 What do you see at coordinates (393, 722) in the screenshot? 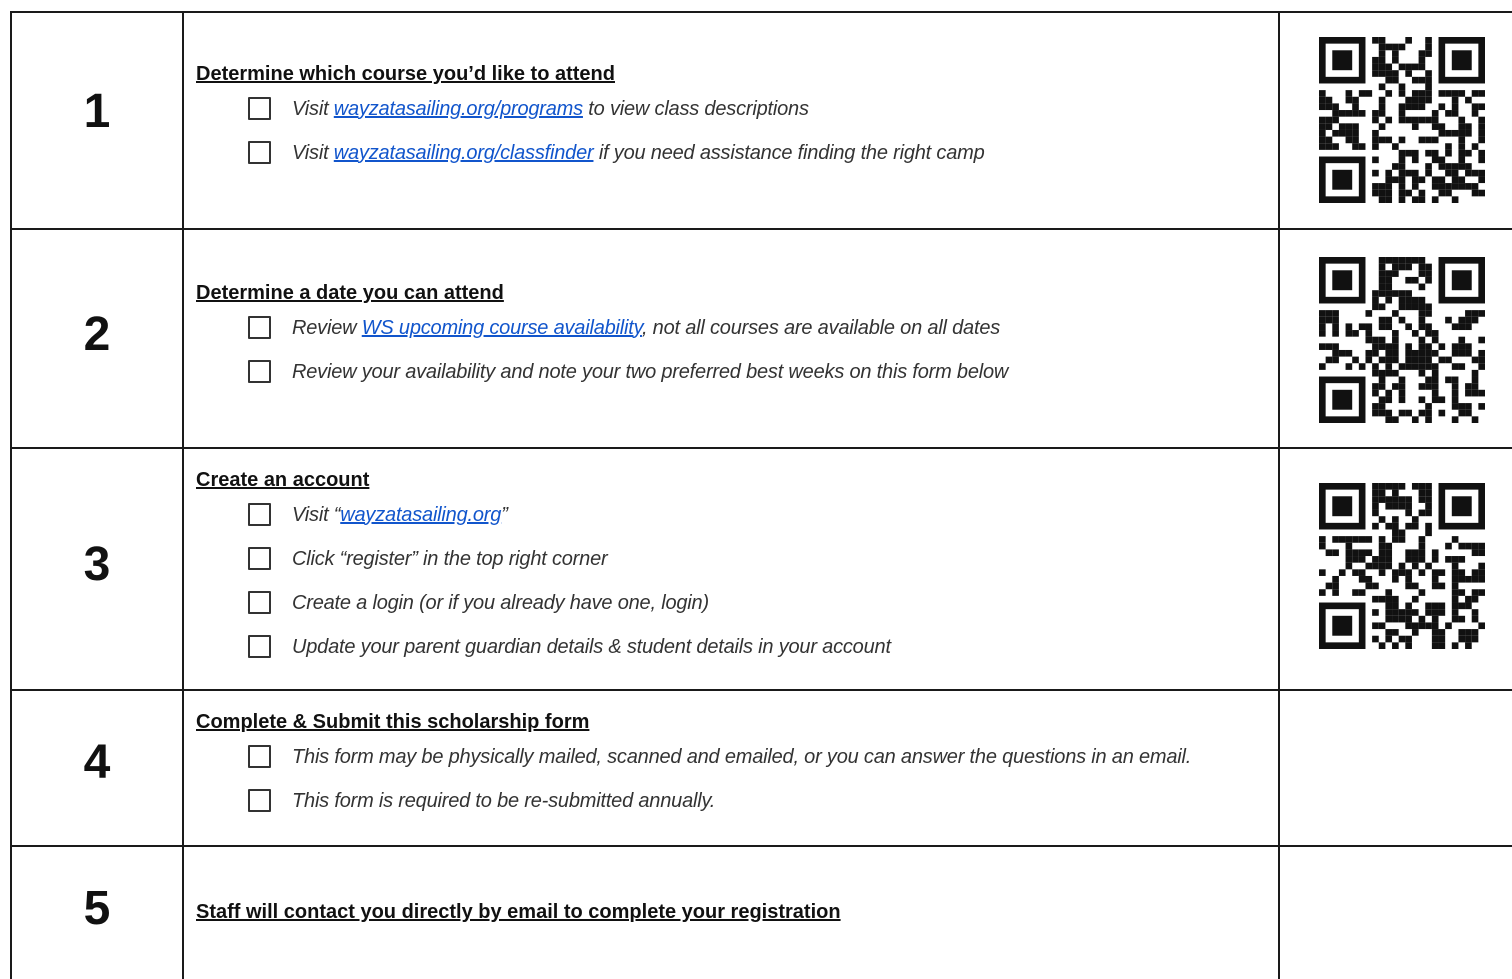
I see `step-heading: Complete & Submit this scholarship form` at bounding box center [393, 722].